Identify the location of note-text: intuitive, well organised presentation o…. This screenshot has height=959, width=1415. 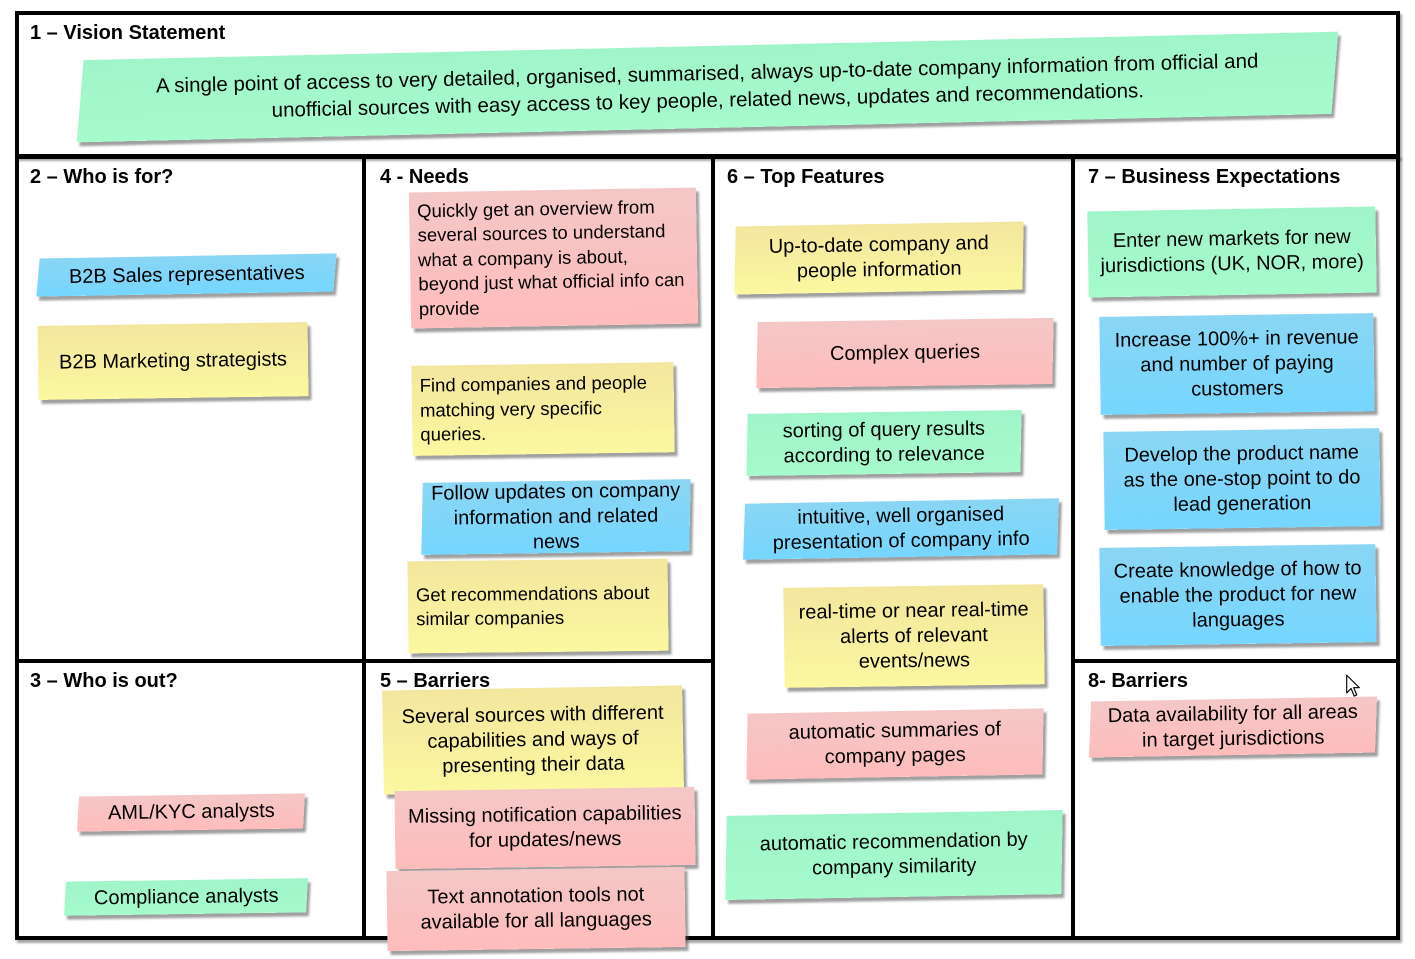
(901, 529).